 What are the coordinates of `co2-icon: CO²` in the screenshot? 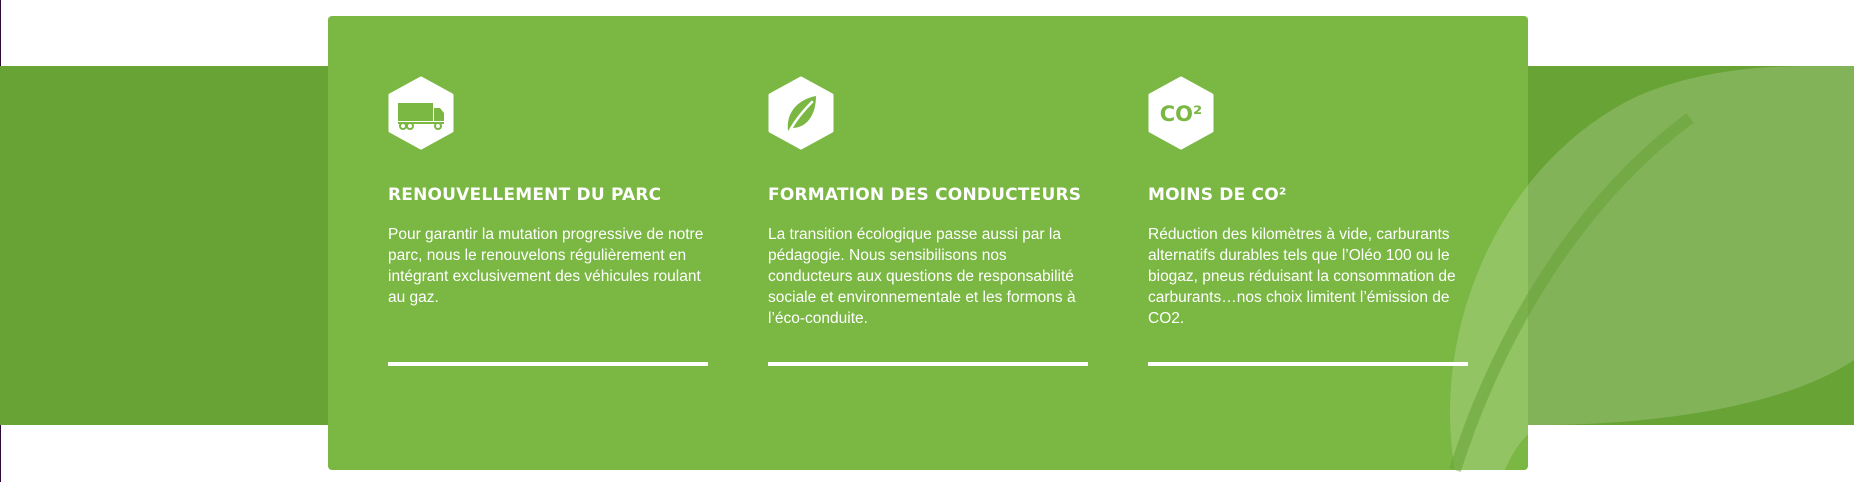 It's located at (1181, 113).